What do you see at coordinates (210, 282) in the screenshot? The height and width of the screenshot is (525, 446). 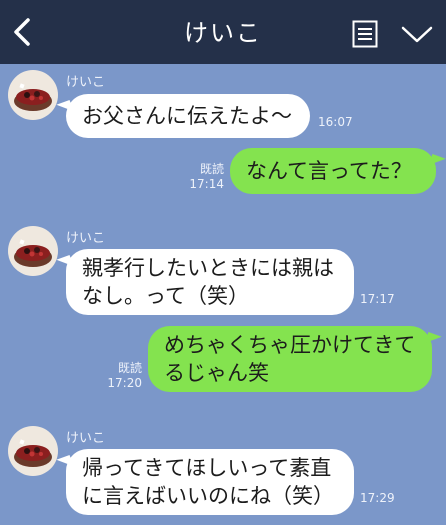 I see `message-bubble-incoming: 親孝行したいときには親は なし。って（笑）` at bounding box center [210, 282].